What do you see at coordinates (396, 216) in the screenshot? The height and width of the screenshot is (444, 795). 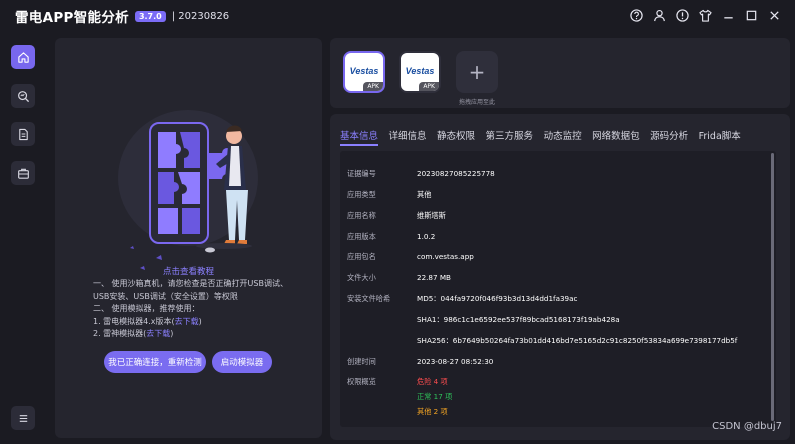 I see `info-row-app-name: 应用名称 维斯塔斯` at bounding box center [396, 216].